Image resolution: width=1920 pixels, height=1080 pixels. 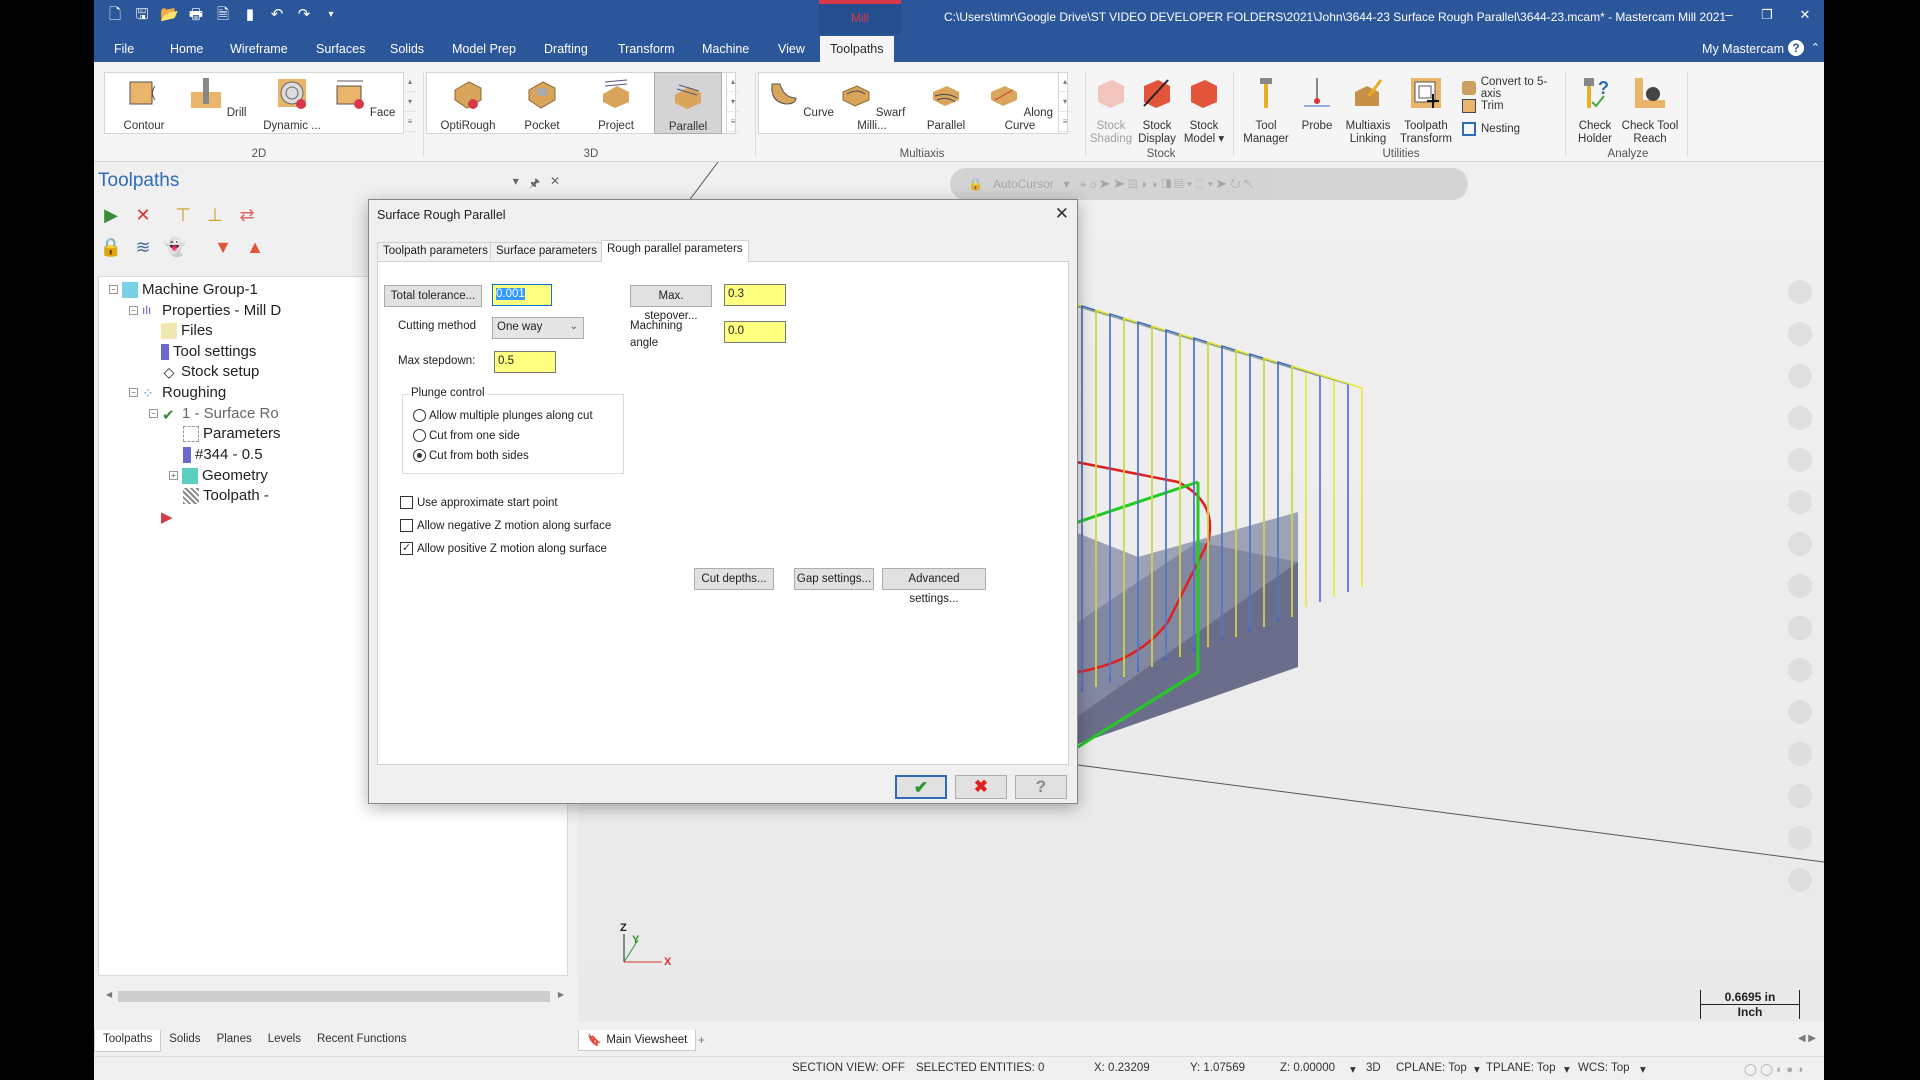 What do you see at coordinates (284, 1041) in the screenshot?
I see `manager-tab-levels: Levels` at bounding box center [284, 1041].